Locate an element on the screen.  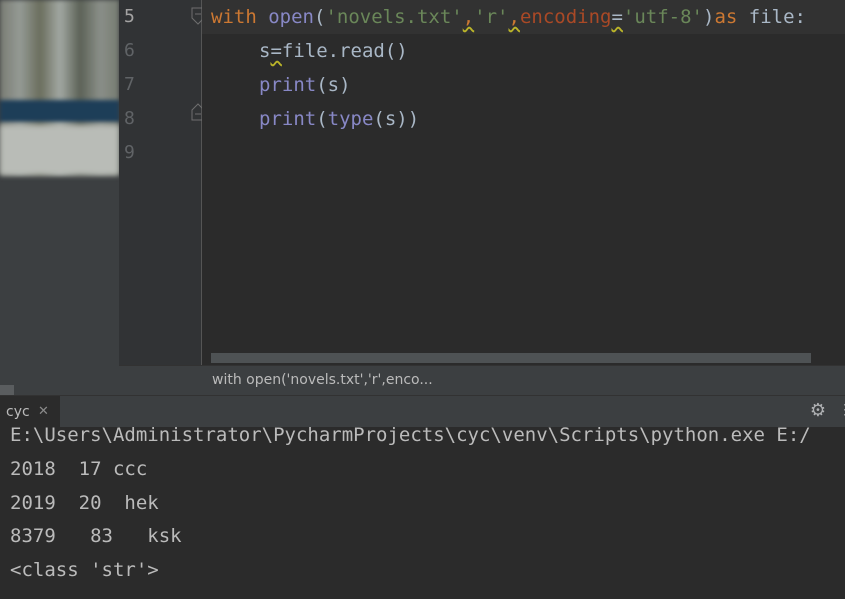
console-line: 8379 83 ksk is located at coordinates (96, 536).